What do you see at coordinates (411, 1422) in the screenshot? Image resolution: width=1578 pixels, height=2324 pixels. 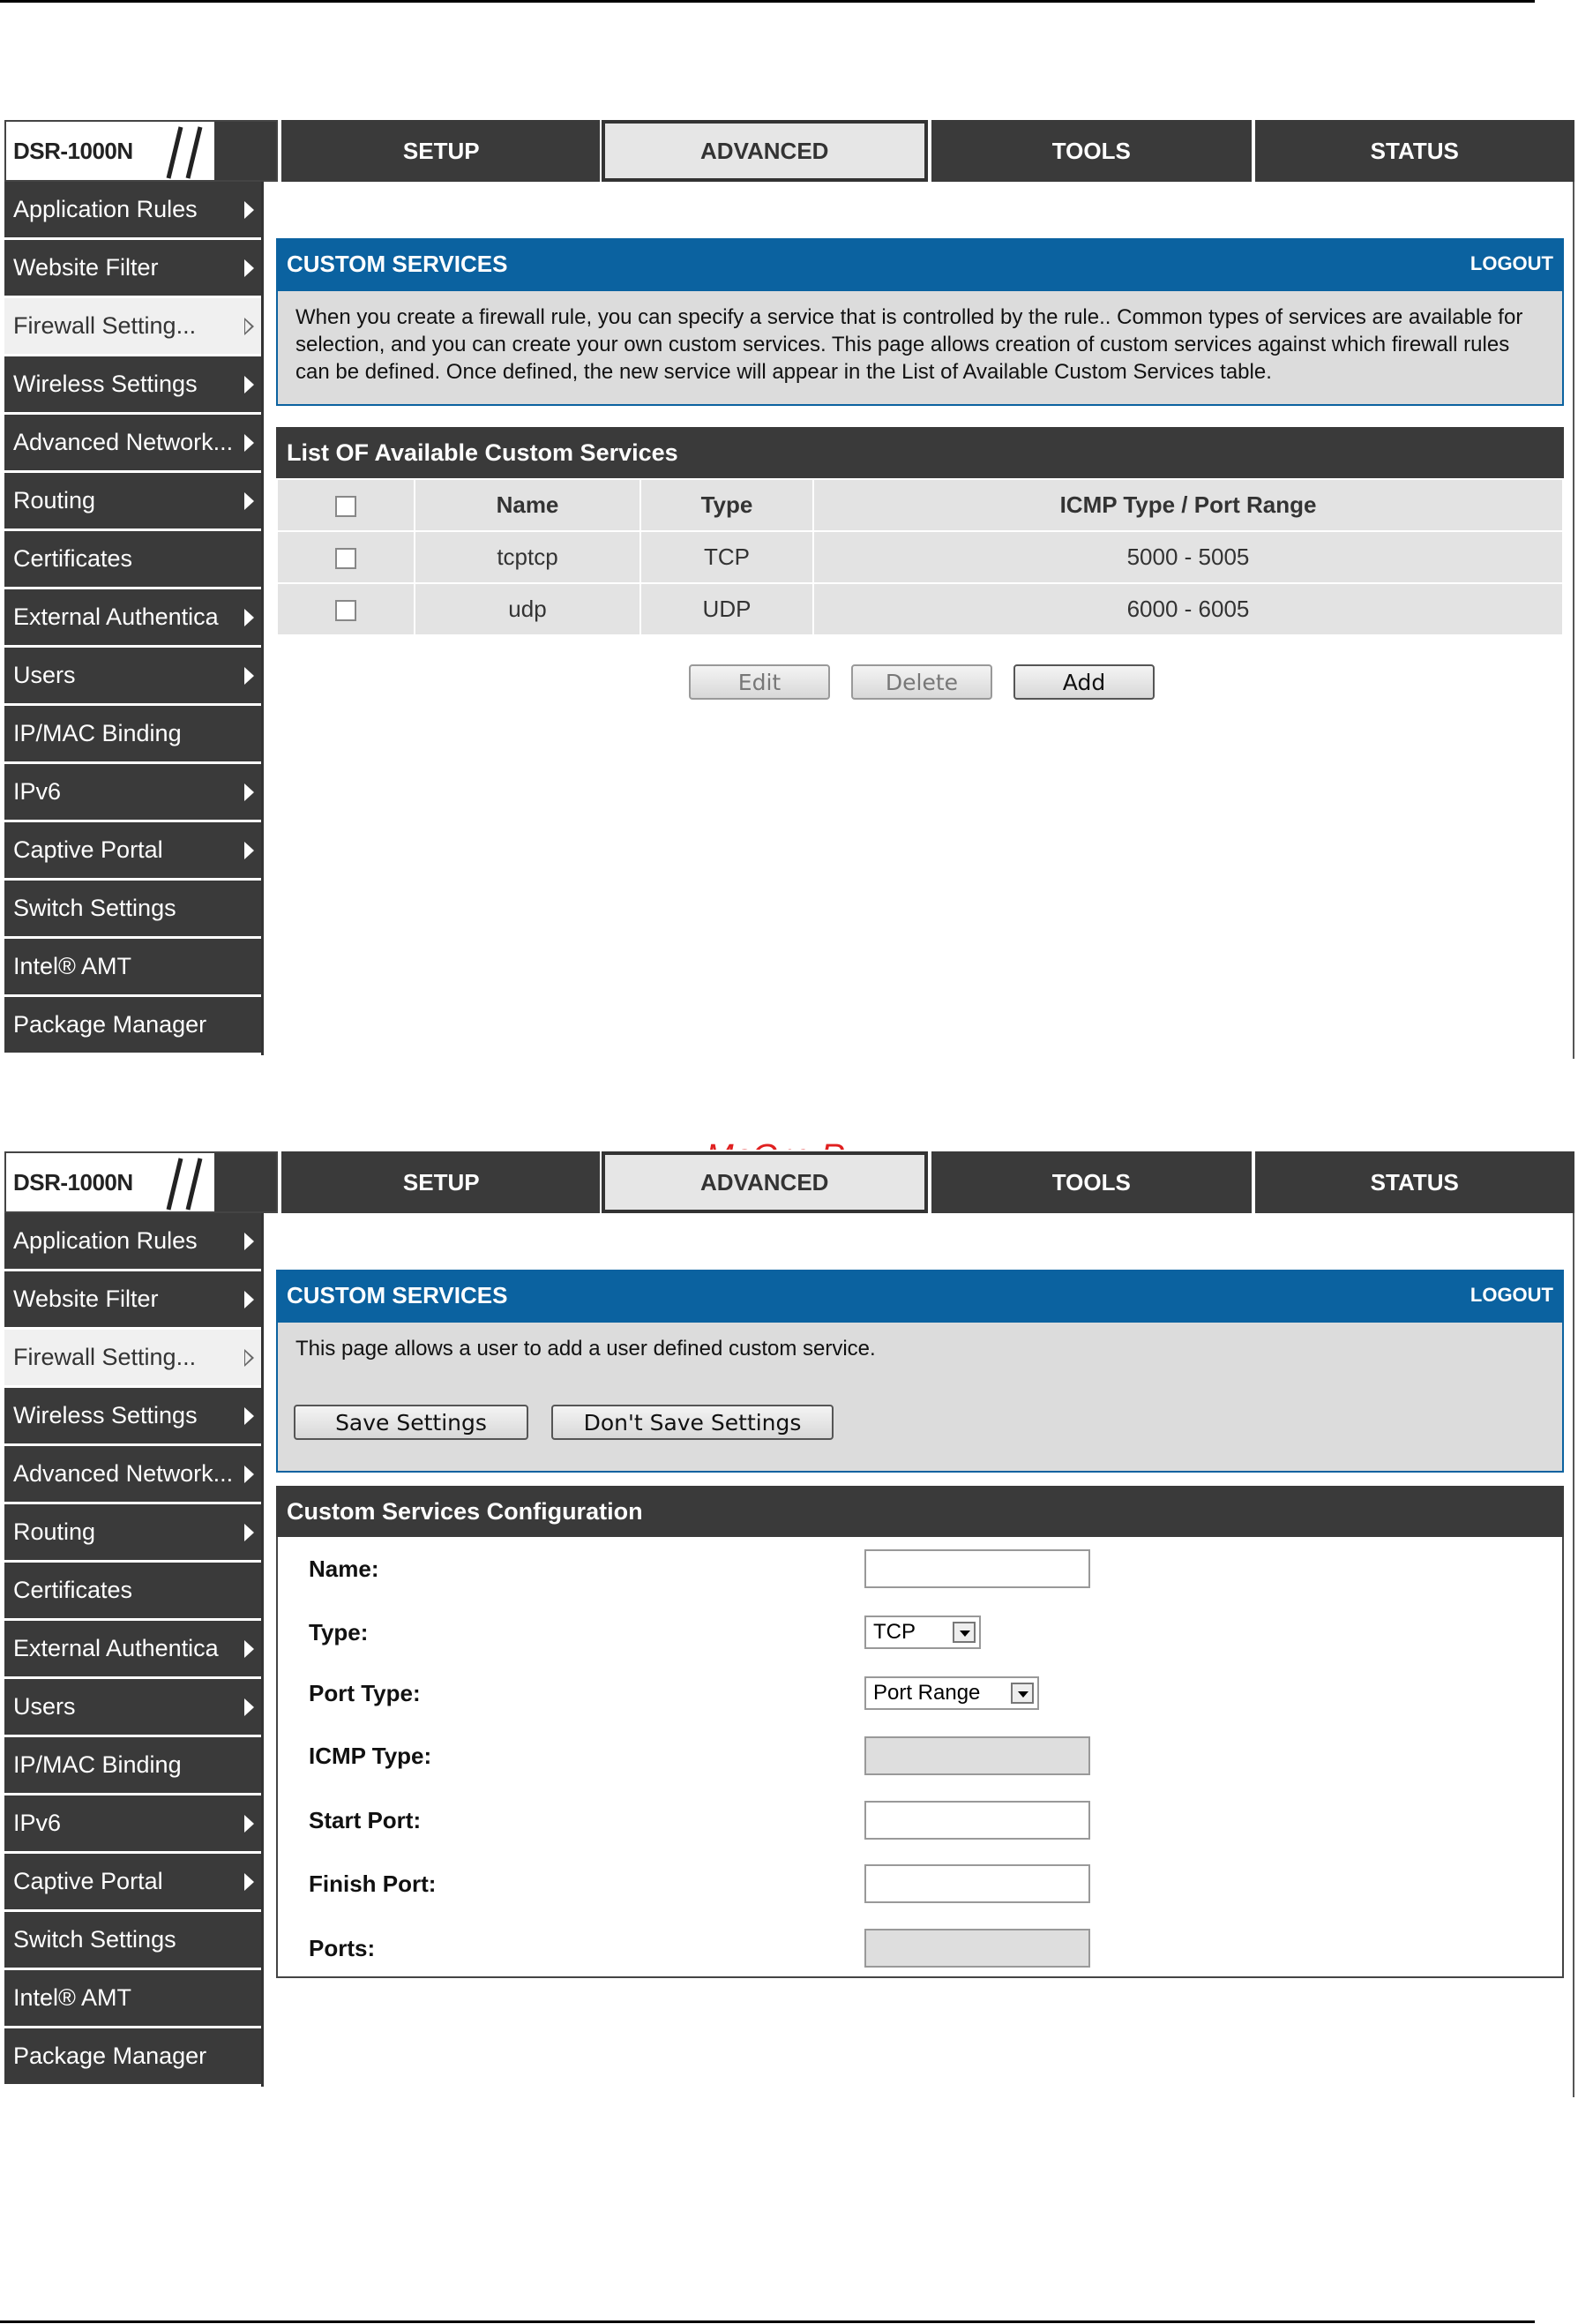 I see `save-settings-button: Save Settings` at bounding box center [411, 1422].